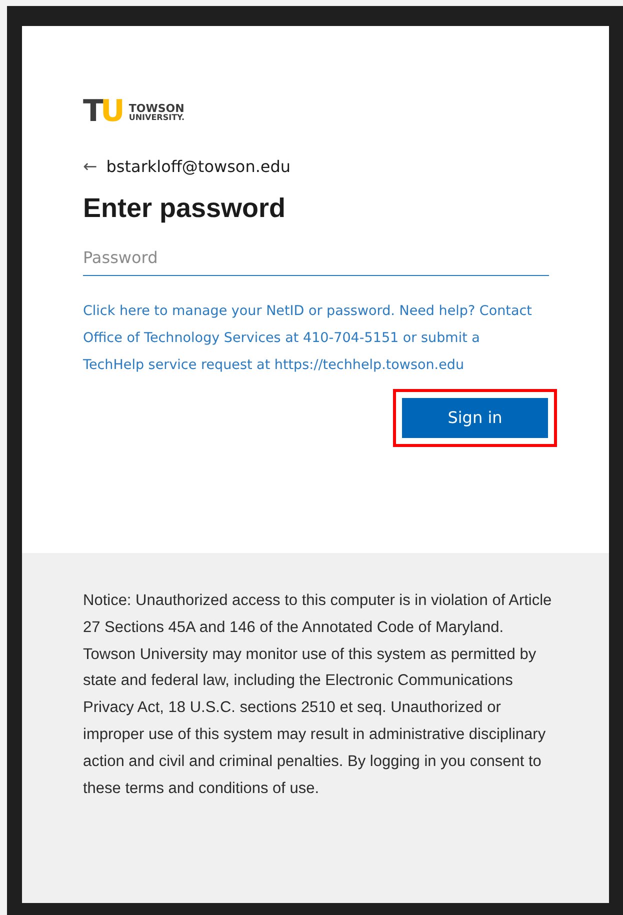  I want to click on password-field: Password, so click(316, 258).